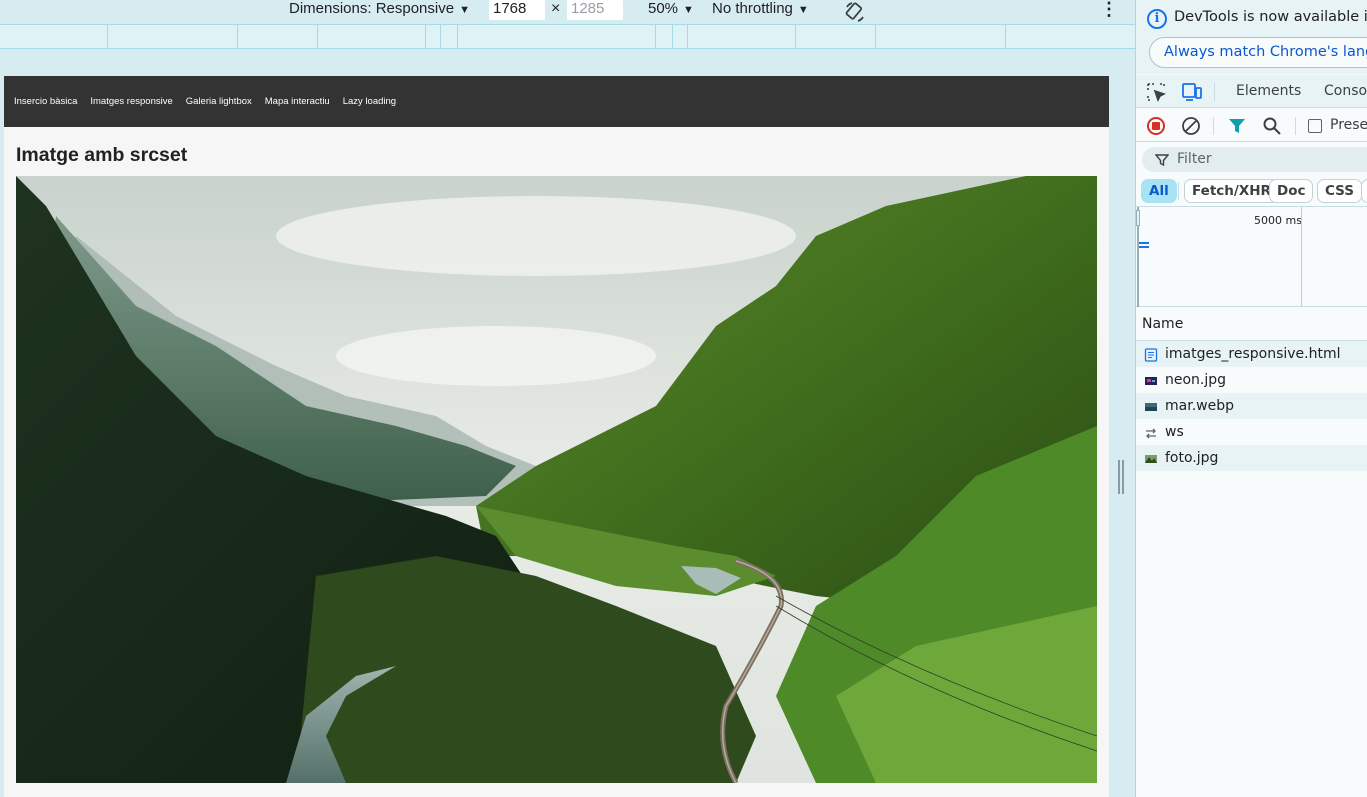 The image size is (1367, 797). I want to click on media-query-ruler, so click(567, 36).